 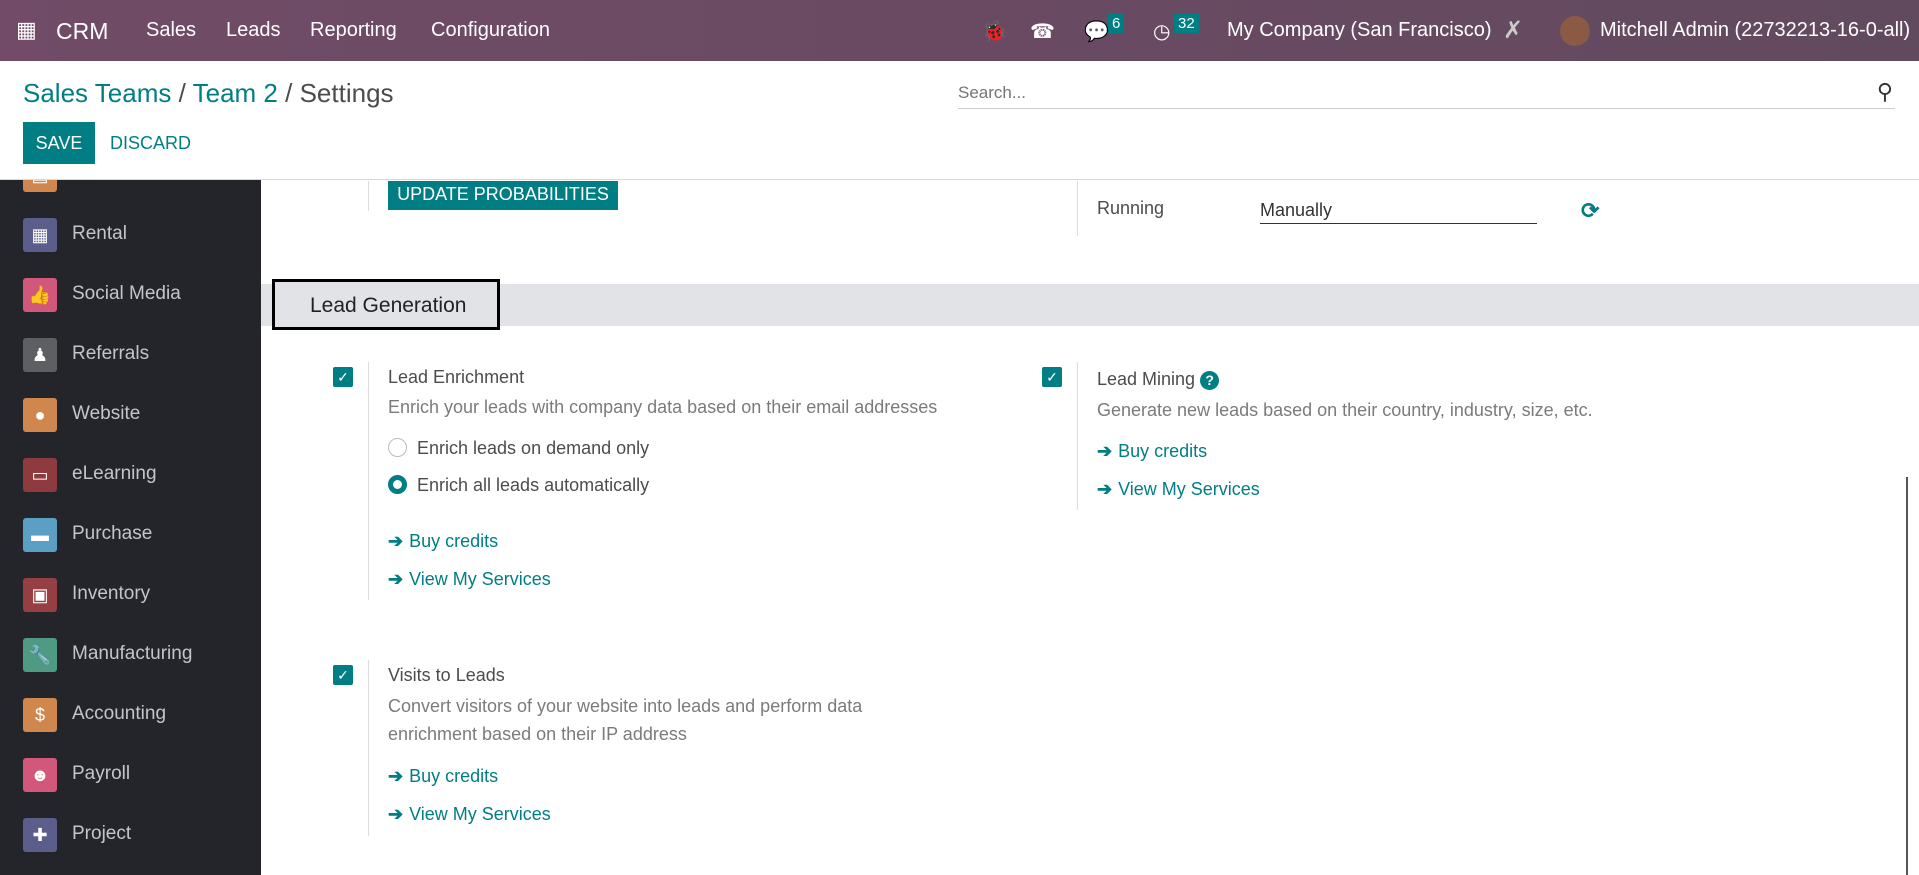 What do you see at coordinates (40, 775) in the screenshot?
I see `app-icon: ☻` at bounding box center [40, 775].